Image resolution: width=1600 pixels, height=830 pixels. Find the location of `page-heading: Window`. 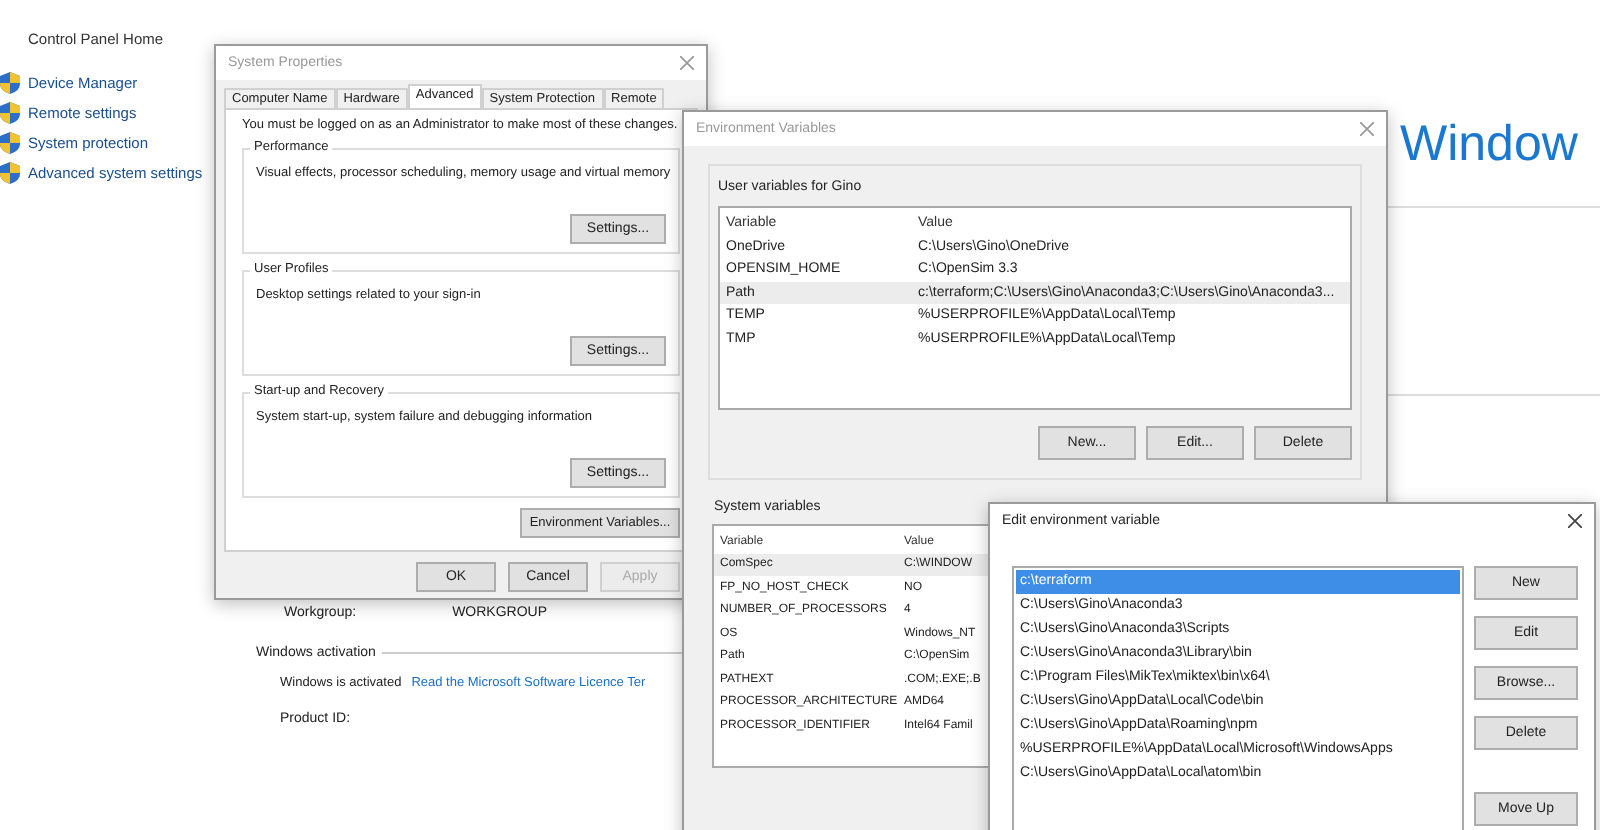

page-heading: Window is located at coordinates (1489, 145).